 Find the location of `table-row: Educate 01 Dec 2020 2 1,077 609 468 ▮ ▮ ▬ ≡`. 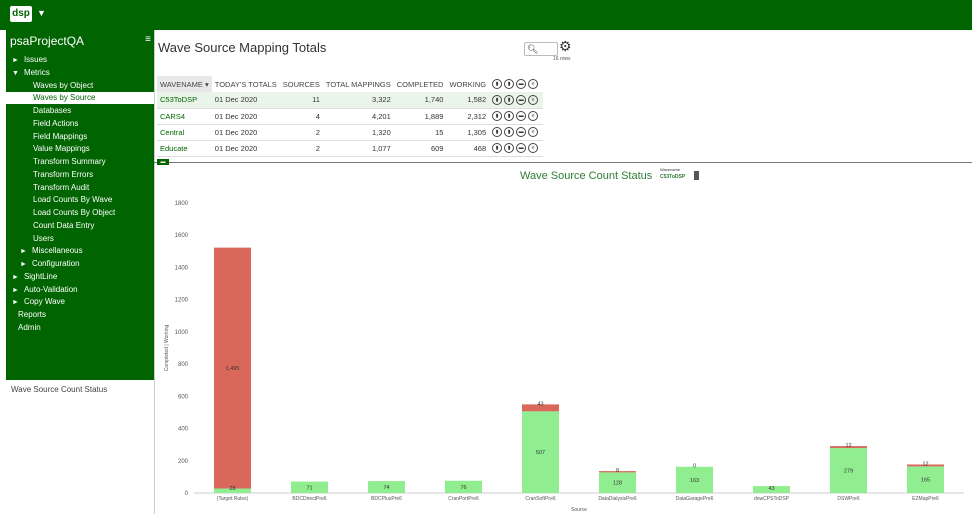

table-row: Educate 01 Dec 2020 2 1,077 609 468 ▮ ▮ ▬ ≡ is located at coordinates (350, 148).